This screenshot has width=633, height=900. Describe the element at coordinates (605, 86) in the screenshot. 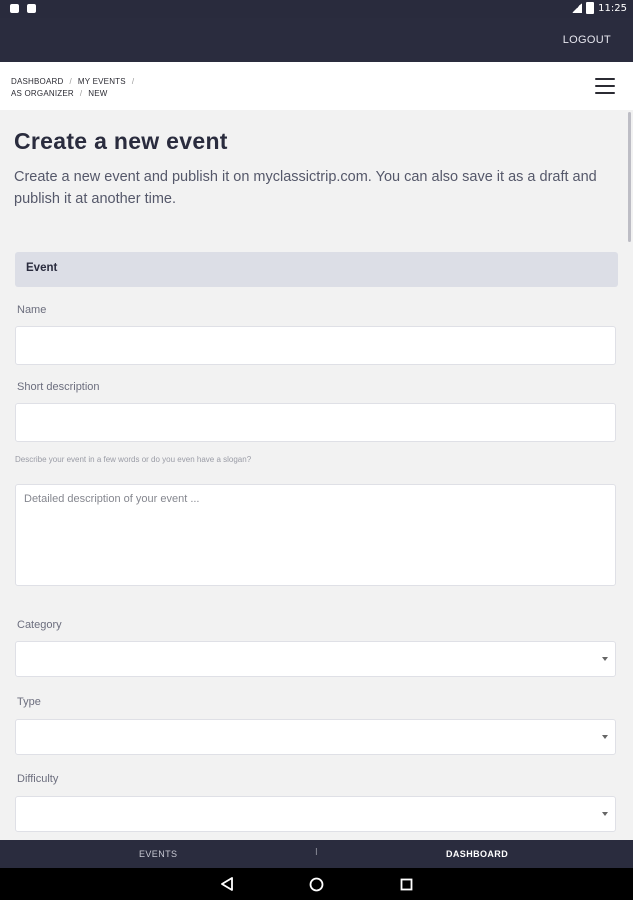

I see `hamburger-menu-icon` at that location.